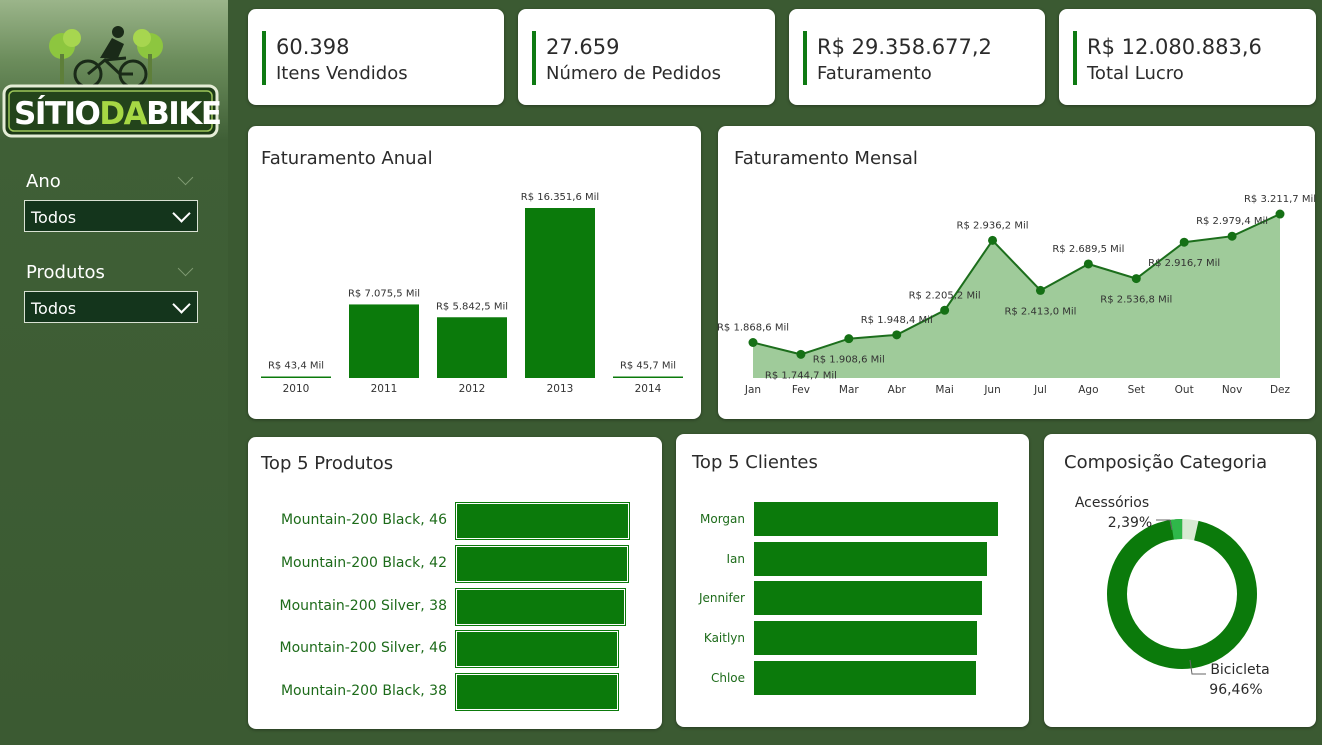 The image size is (1322, 745). Describe the element at coordinates (1088, 390) in the screenshot. I see `x-tick-label: Ago` at that location.